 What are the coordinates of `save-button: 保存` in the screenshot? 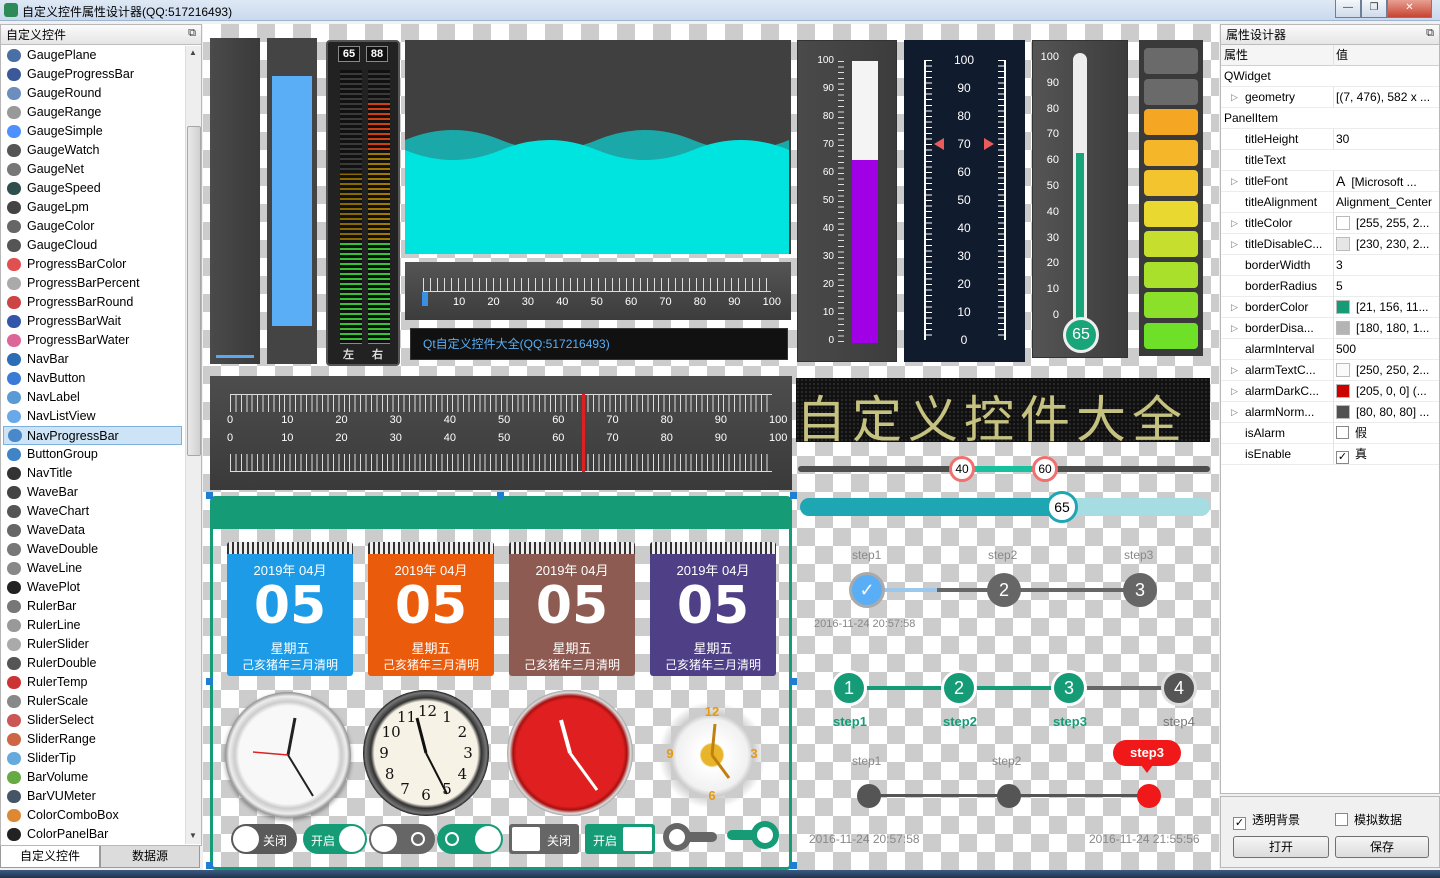 It's located at (1382, 847).